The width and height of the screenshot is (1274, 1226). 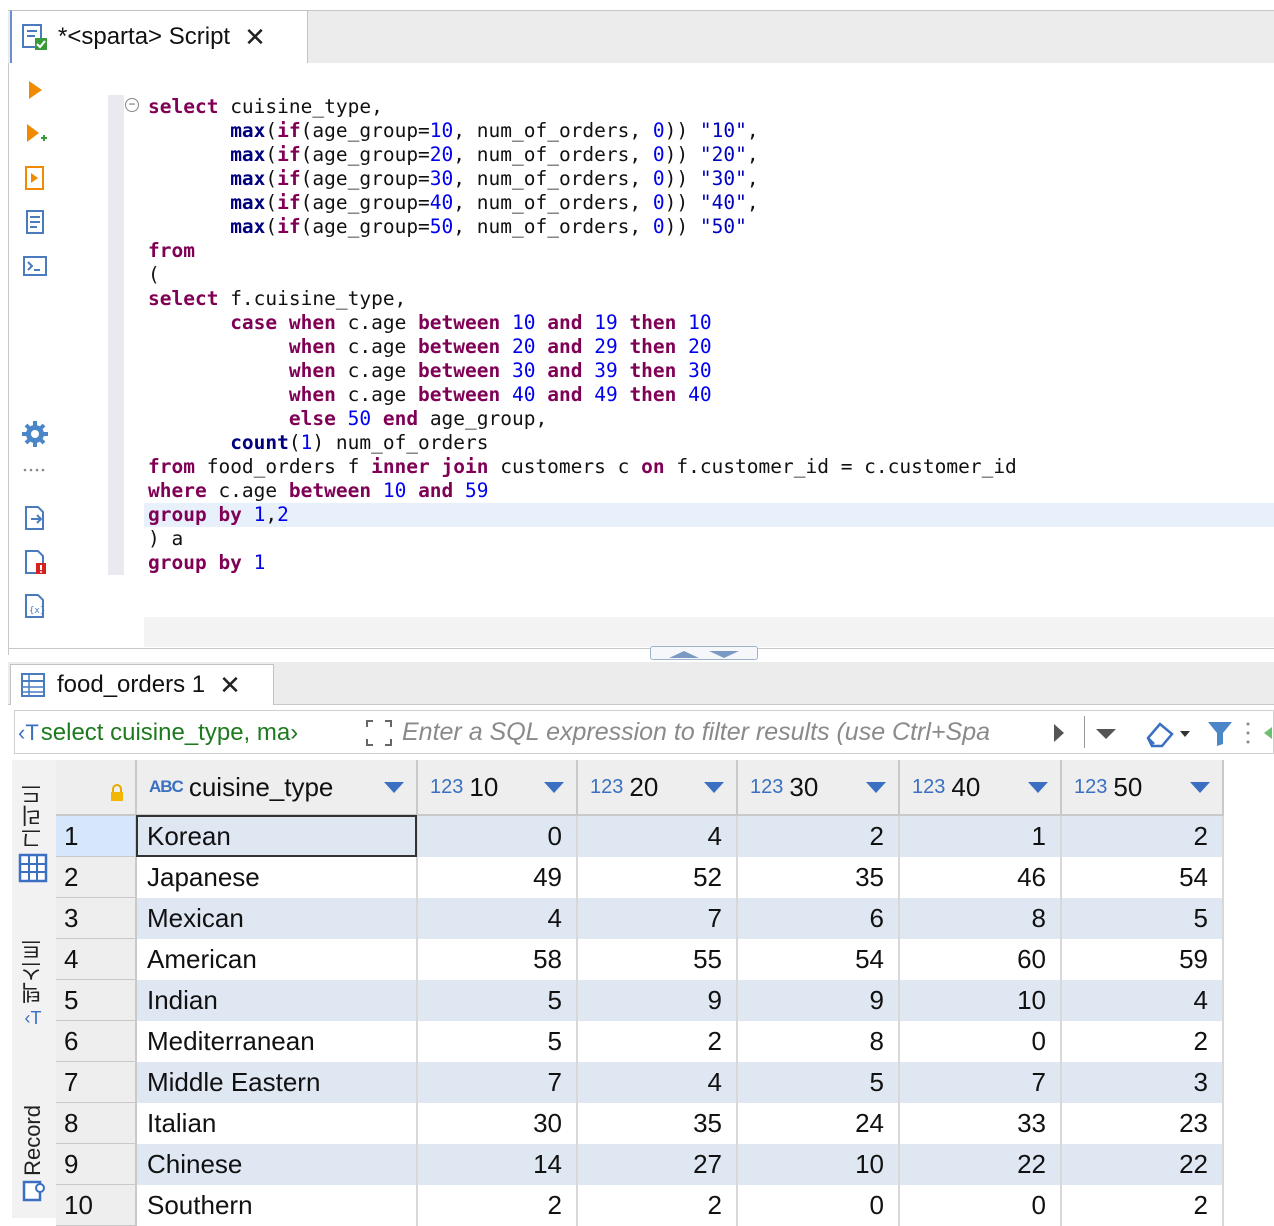 I want to click on cell-value: 6, so click(x=818, y=918).